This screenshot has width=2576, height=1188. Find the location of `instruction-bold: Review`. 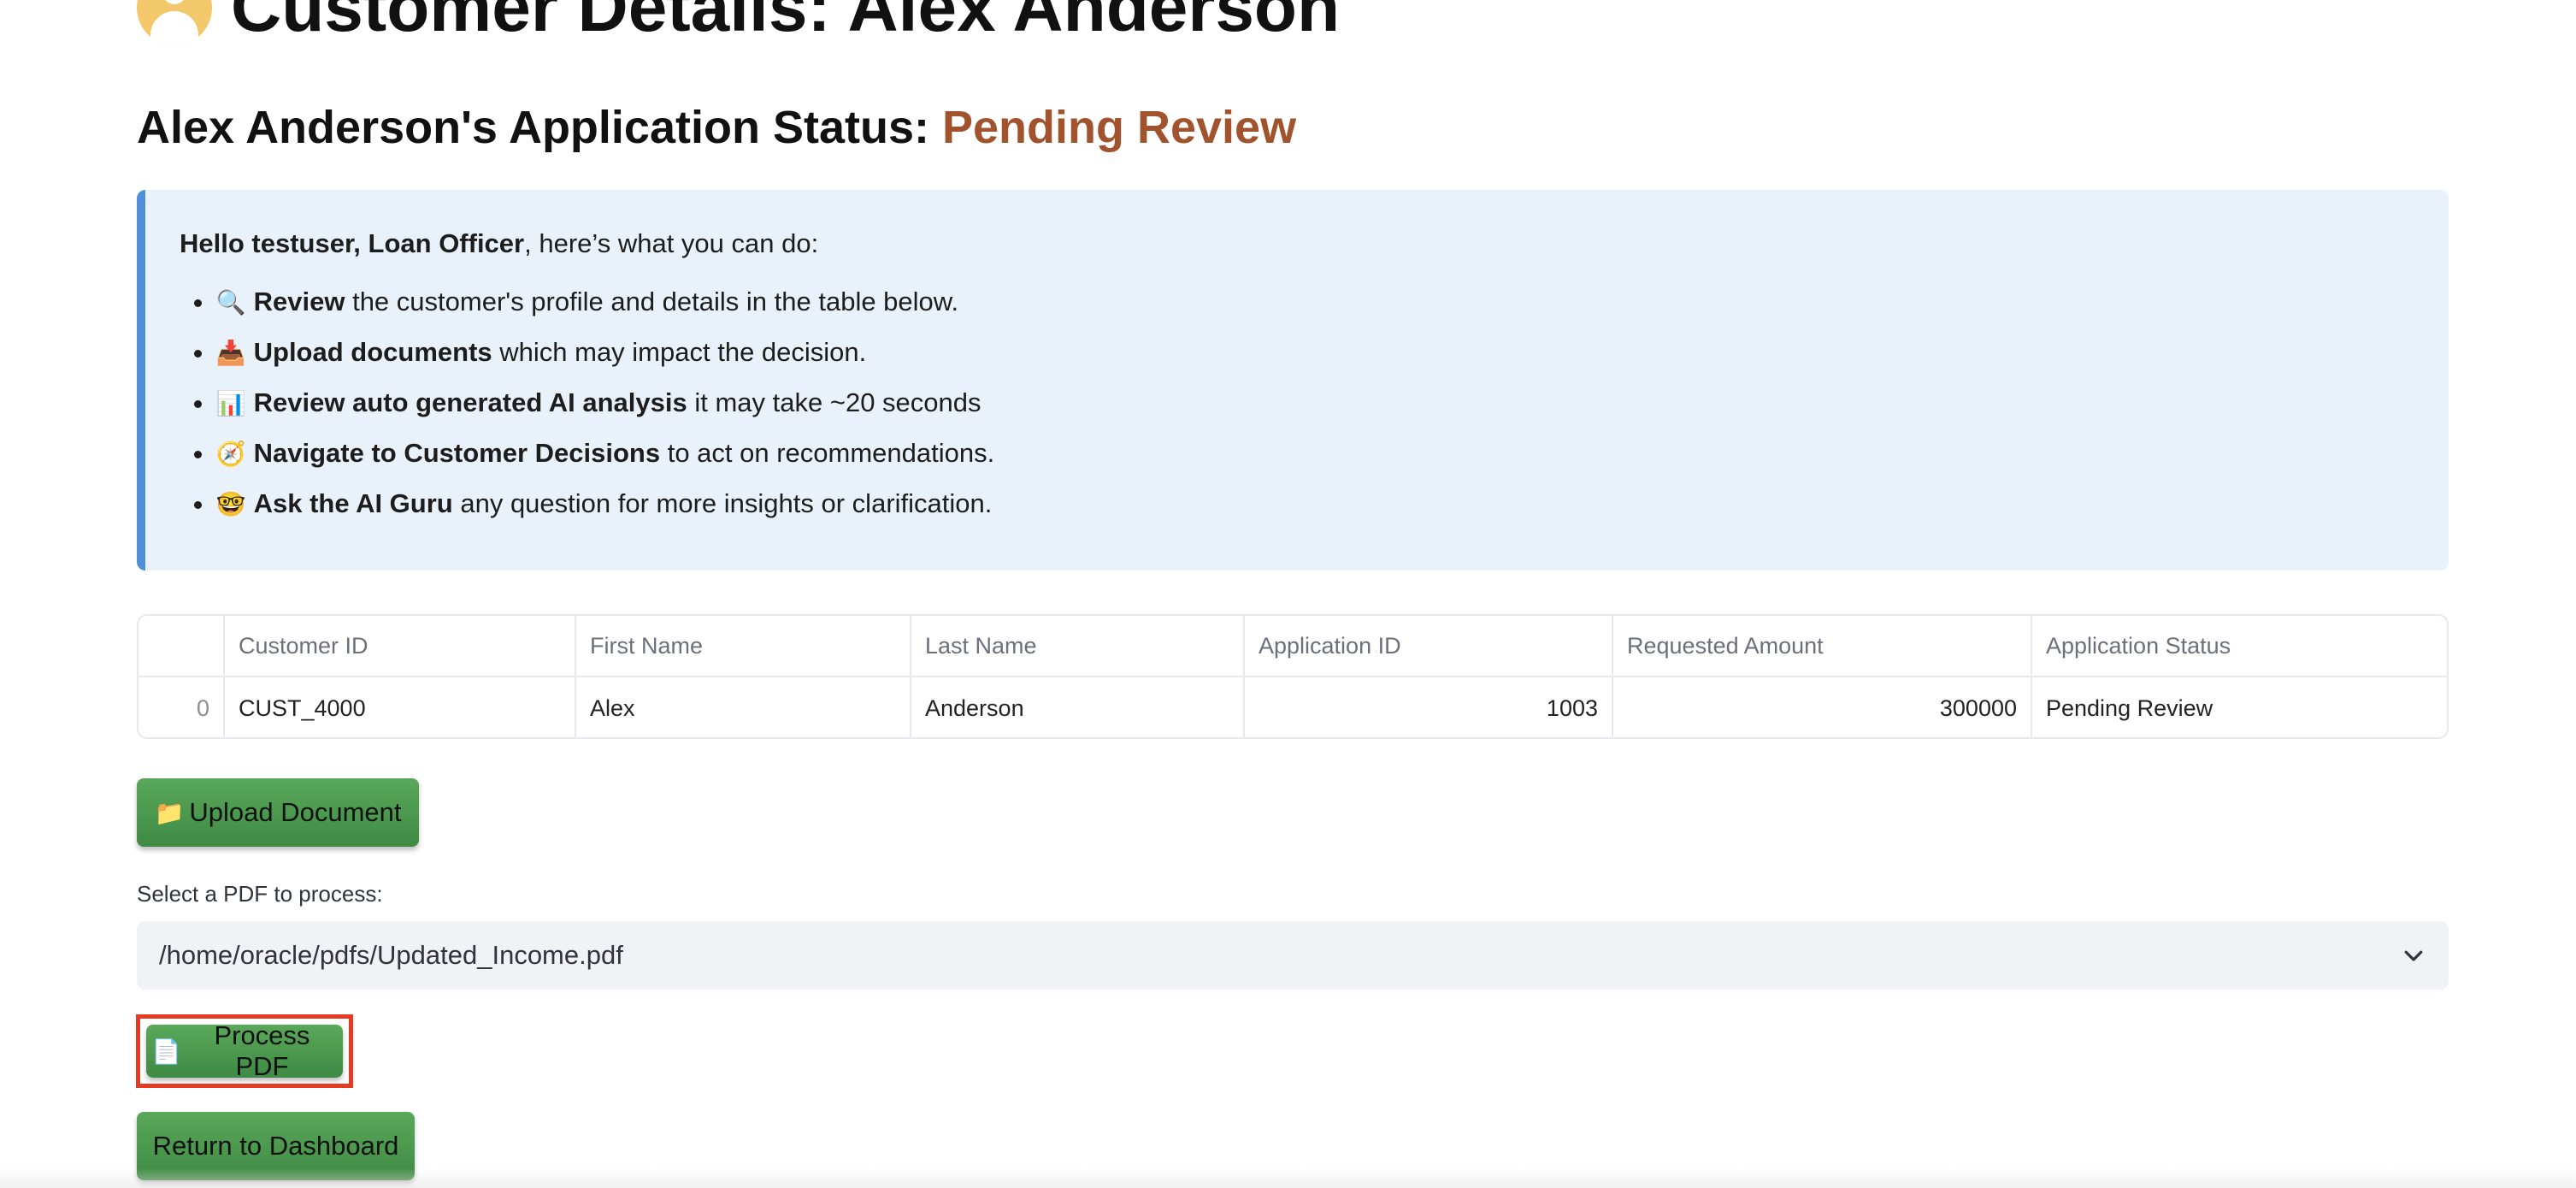

instruction-bold: Review is located at coordinates (299, 301).